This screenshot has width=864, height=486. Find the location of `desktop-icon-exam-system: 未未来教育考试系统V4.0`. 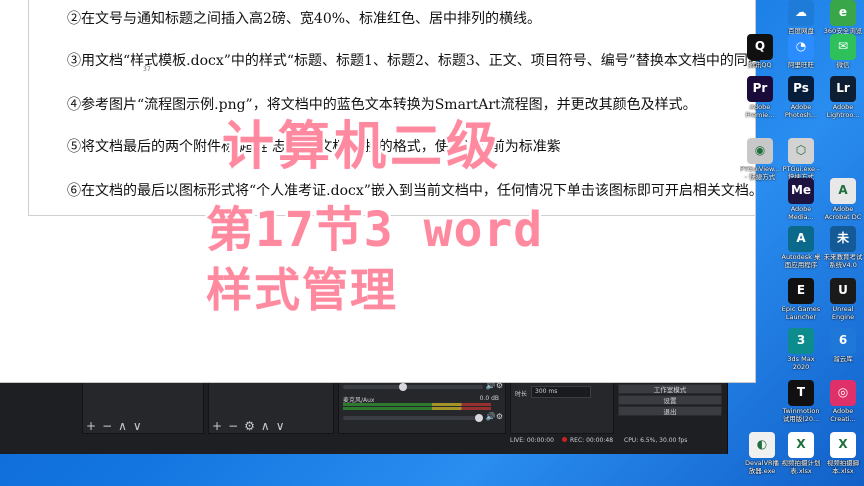

desktop-icon-exam-system: 未未来教育考试系统V4.0 is located at coordinates (843, 251).